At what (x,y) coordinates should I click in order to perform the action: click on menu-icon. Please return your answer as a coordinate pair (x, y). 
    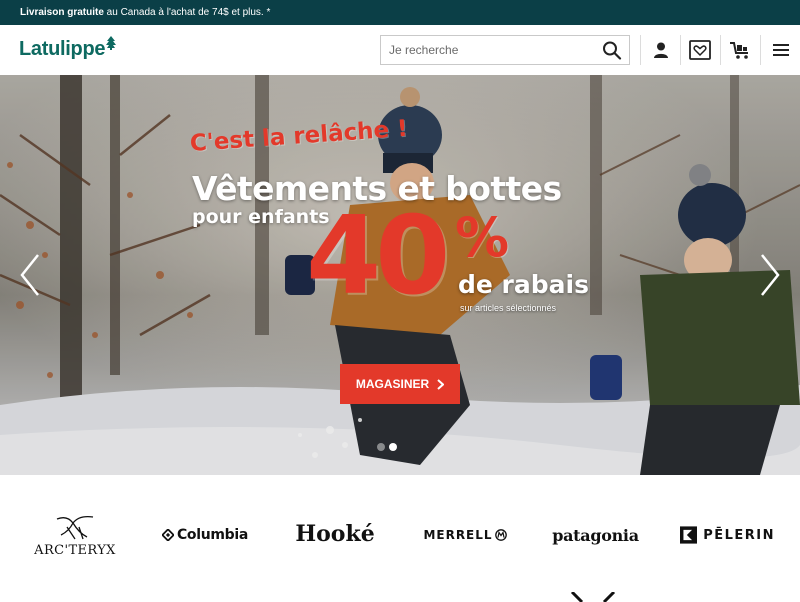
    Looking at the image, I should click on (781, 50).